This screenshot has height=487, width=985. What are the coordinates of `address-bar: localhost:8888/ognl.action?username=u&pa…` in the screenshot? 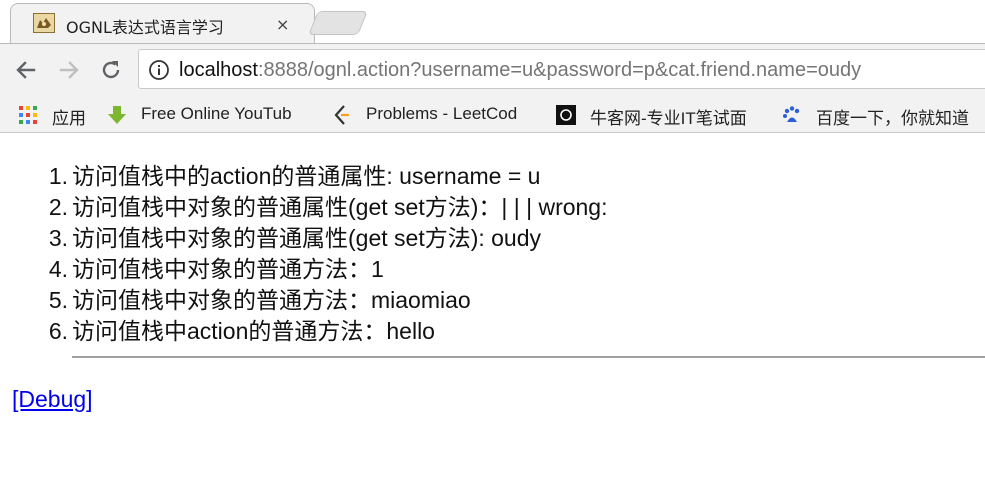 It's located at (561, 69).